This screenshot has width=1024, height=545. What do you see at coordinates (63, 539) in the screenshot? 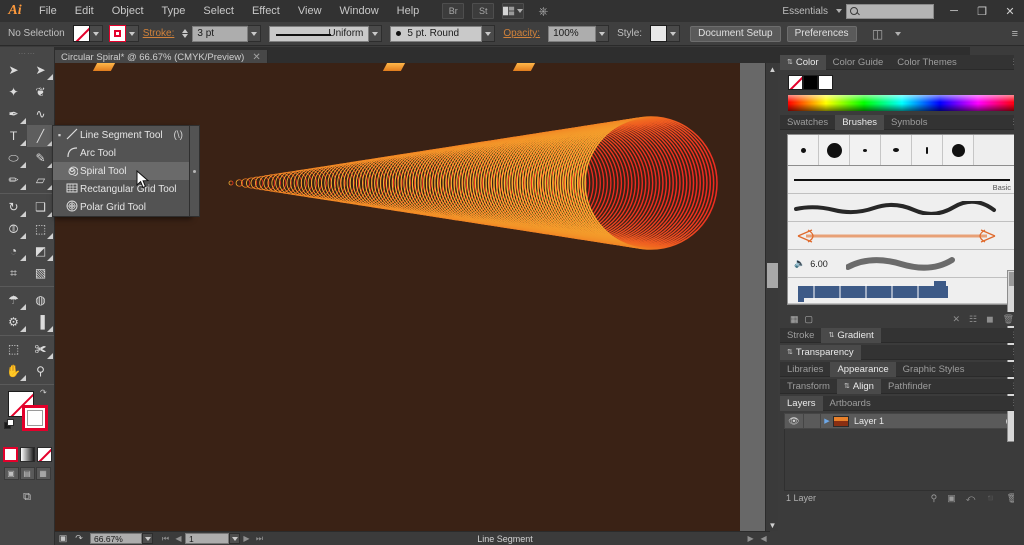
I see `artboard-nav-icon: ▣` at bounding box center [63, 539].